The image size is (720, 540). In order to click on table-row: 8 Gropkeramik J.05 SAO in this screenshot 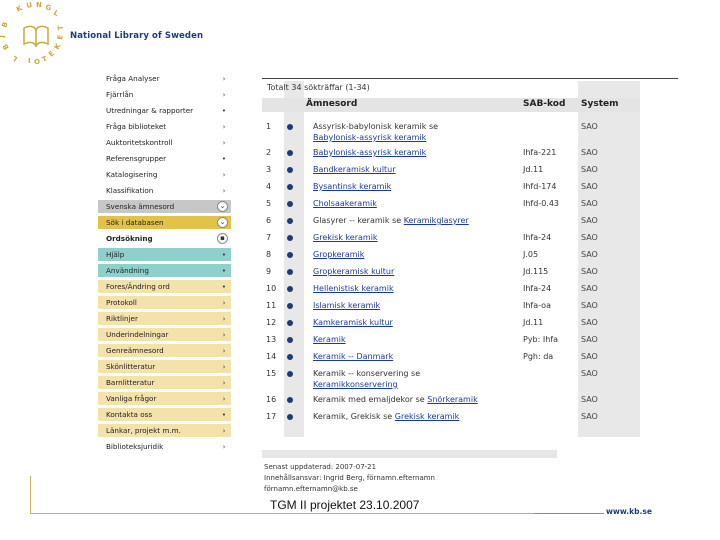, I will do `click(451, 256)`.